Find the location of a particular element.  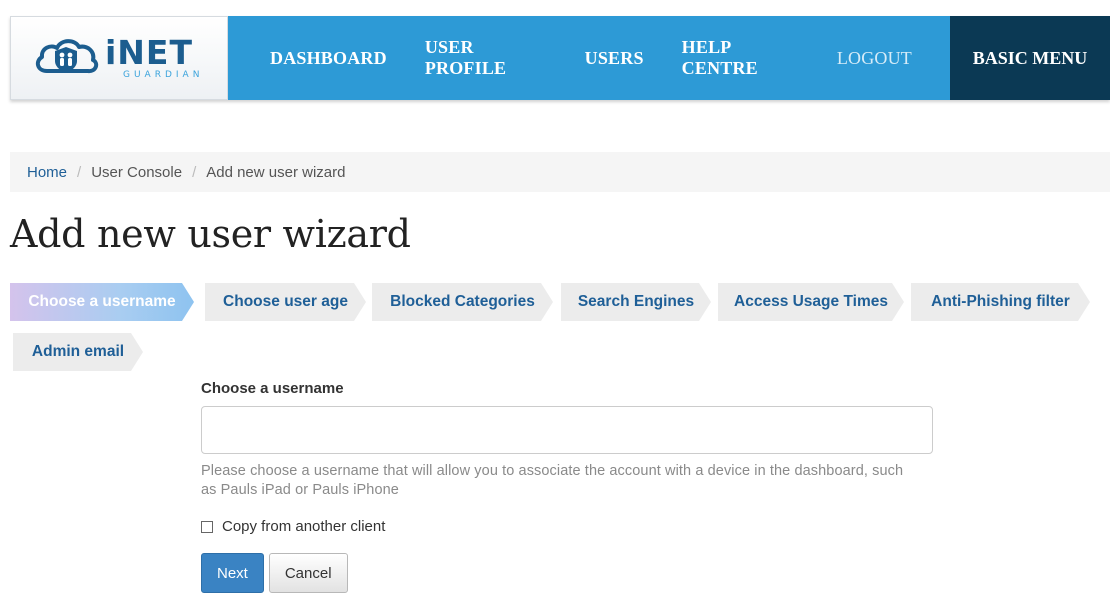

step-access-usage-times: Access Usage Times is located at coordinates (811, 302).